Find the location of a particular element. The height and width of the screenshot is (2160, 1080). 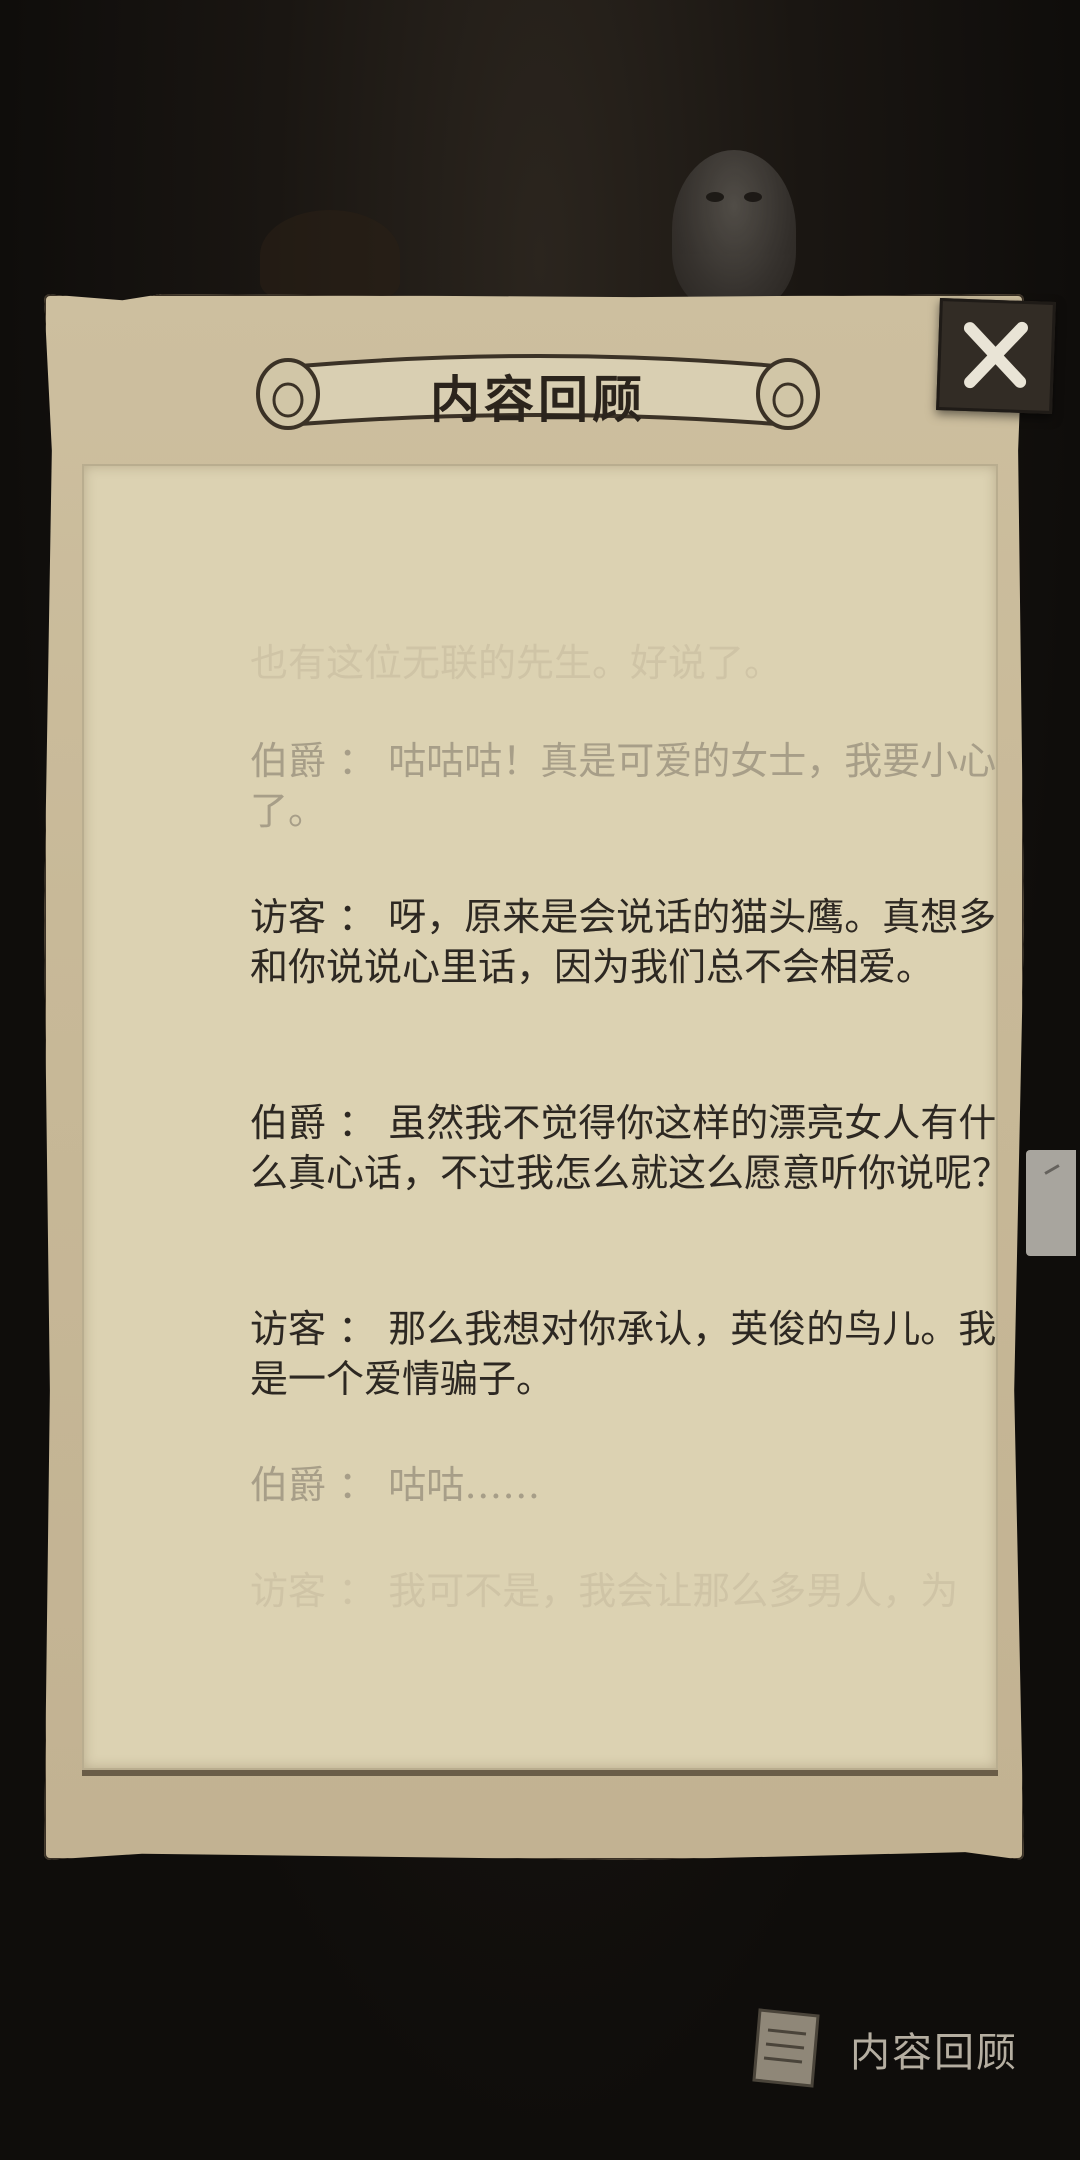

close-icon is located at coordinates (995, 355).